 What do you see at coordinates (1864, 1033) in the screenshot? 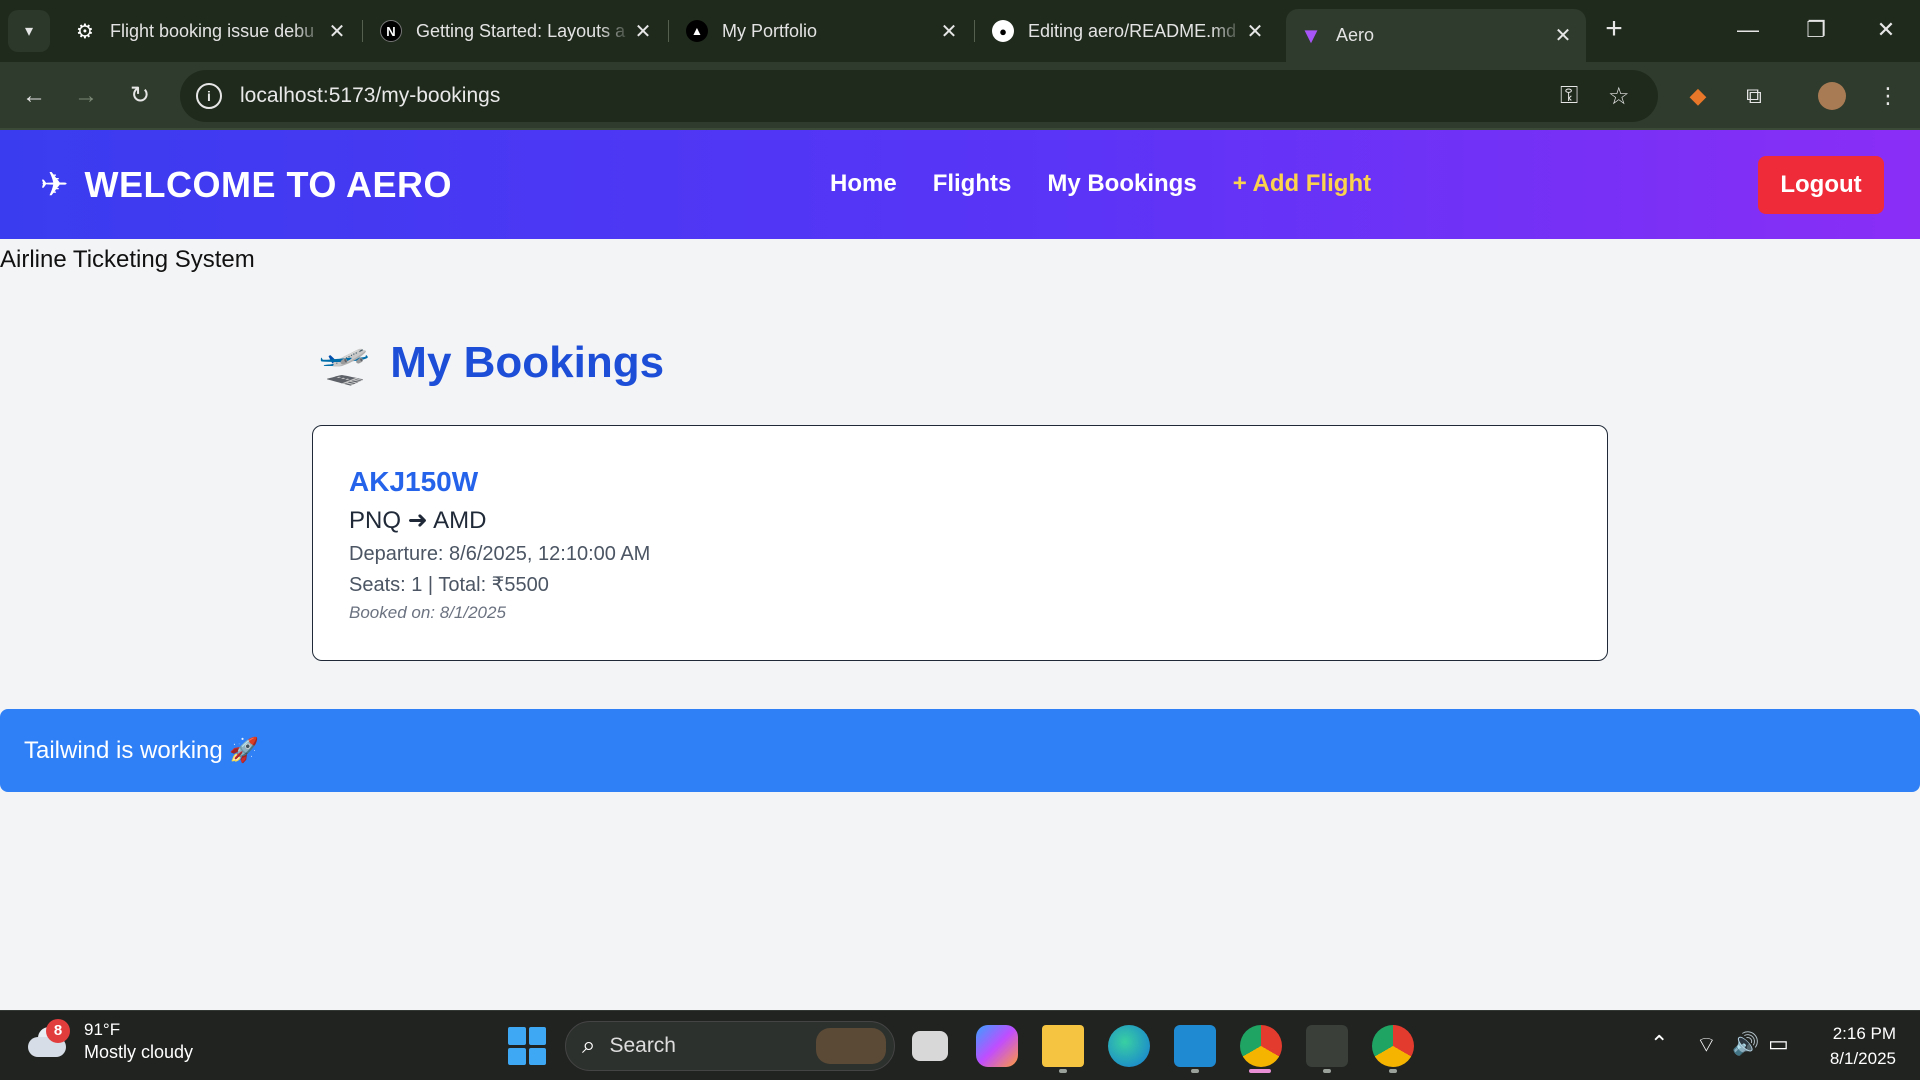
I see `clock-time: 2:16 PM` at bounding box center [1864, 1033].